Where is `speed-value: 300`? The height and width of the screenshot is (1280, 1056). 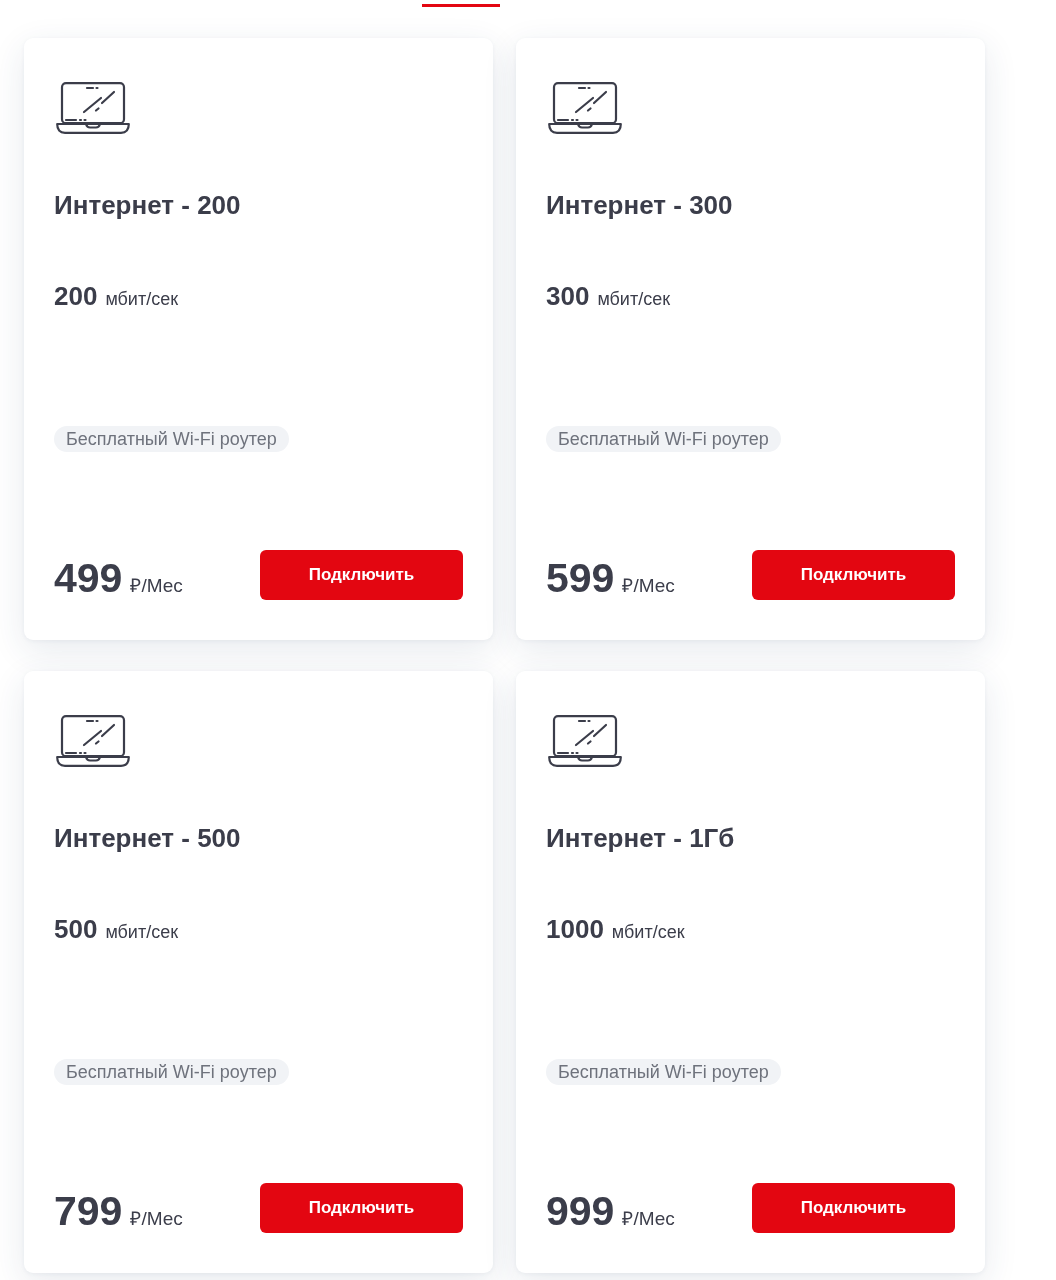 speed-value: 300 is located at coordinates (568, 296).